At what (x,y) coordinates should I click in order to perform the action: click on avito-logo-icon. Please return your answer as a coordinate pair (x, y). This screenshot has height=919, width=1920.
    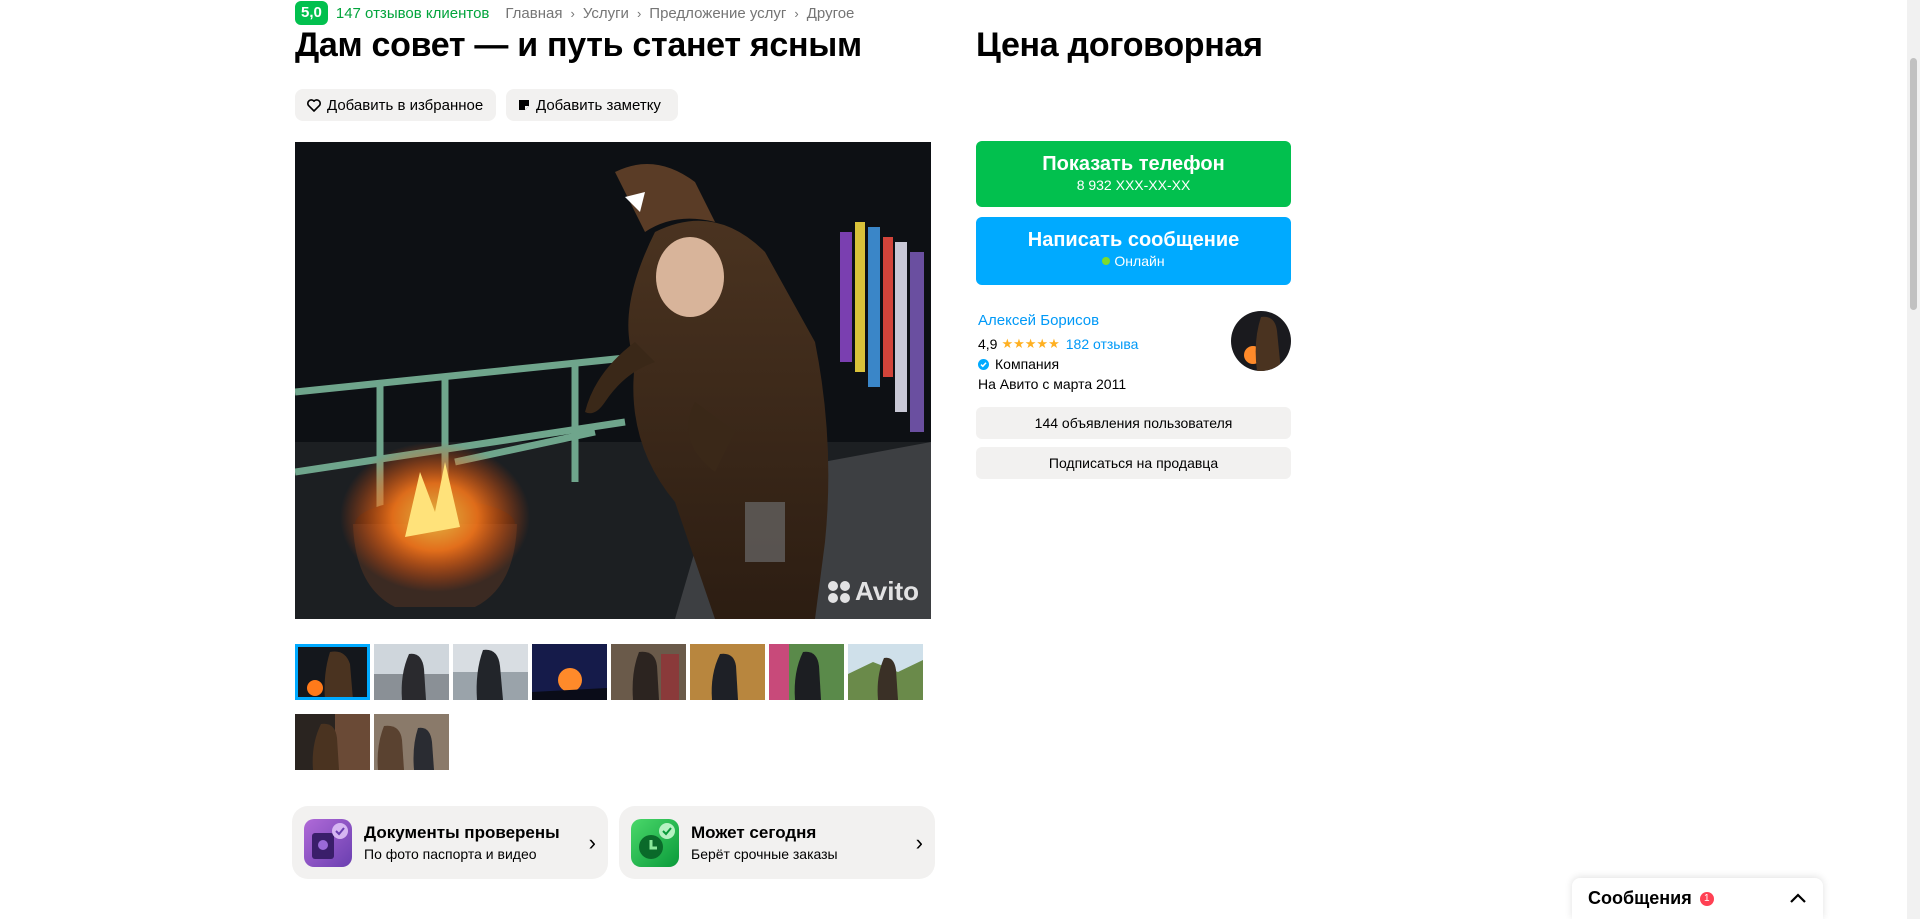
    Looking at the image, I should click on (839, 592).